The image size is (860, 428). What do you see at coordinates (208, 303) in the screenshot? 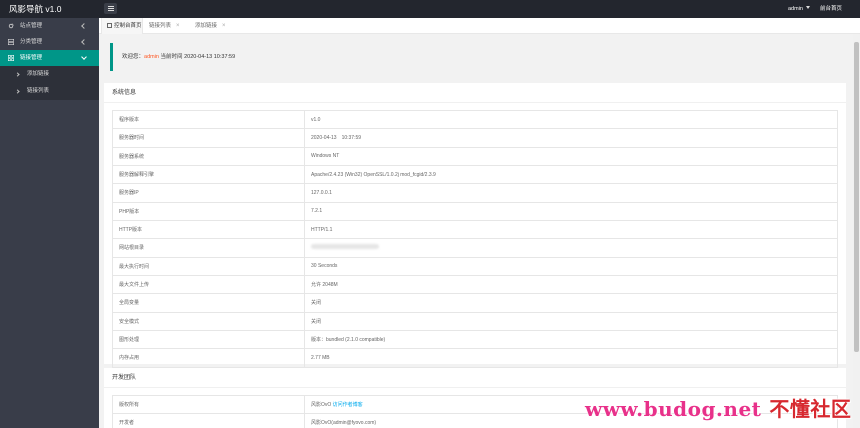
I see `row-key: 全局变量` at bounding box center [208, 303].